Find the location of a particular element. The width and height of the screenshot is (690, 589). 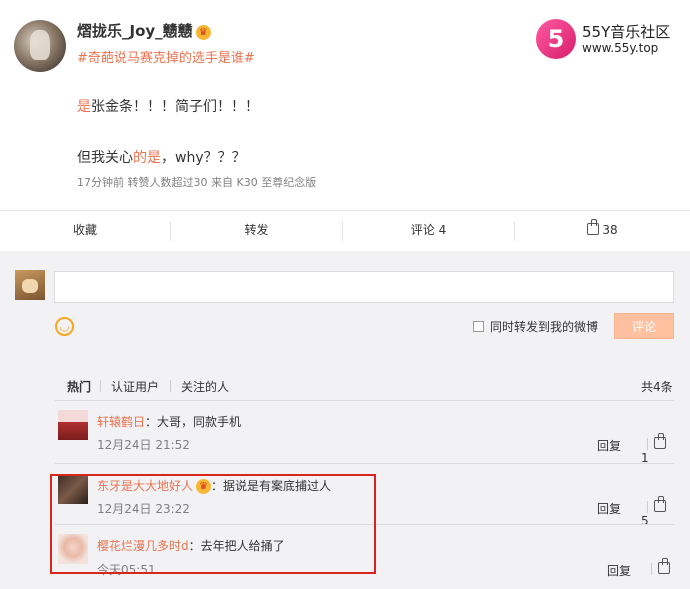

comment-count: 共4条 is located at coordinates (657, 387).